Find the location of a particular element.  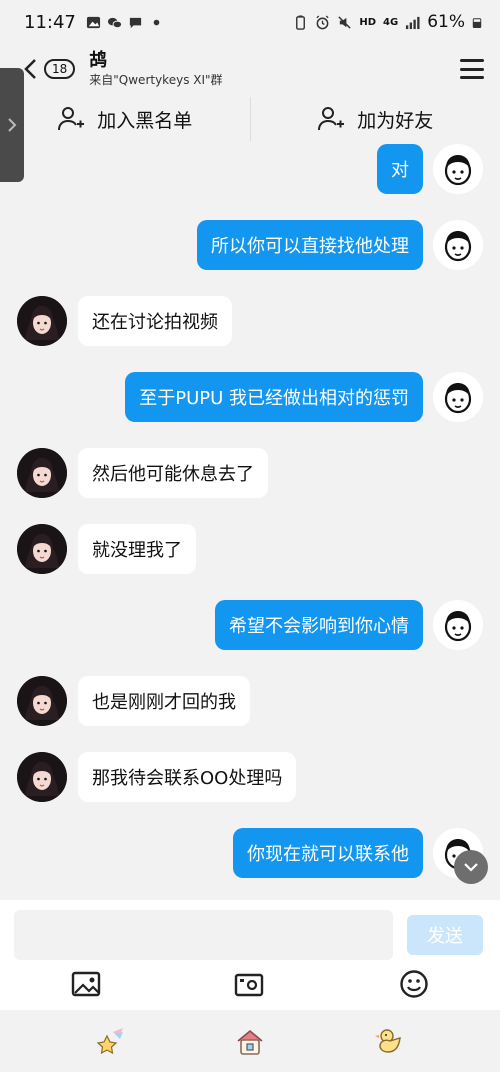

incoming-message: 就没理我了 is located at coordinates (106, 549).